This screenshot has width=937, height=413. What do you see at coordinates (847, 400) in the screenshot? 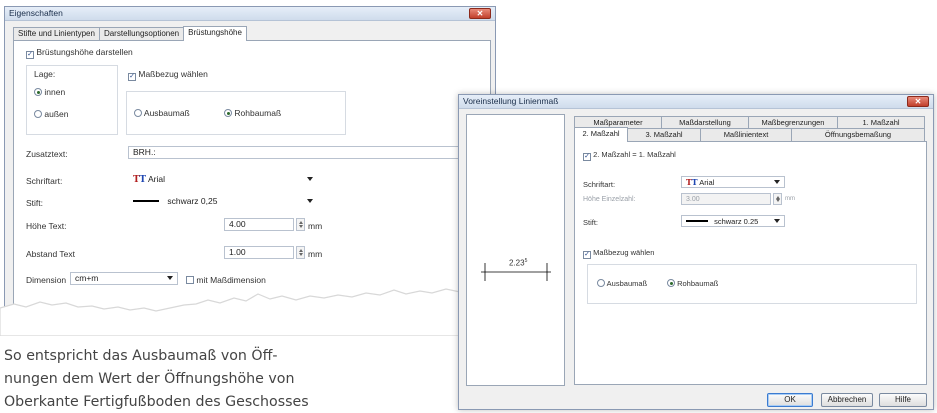
I see `cancel-button: Abbrechen` at bounding box center [847, 400].